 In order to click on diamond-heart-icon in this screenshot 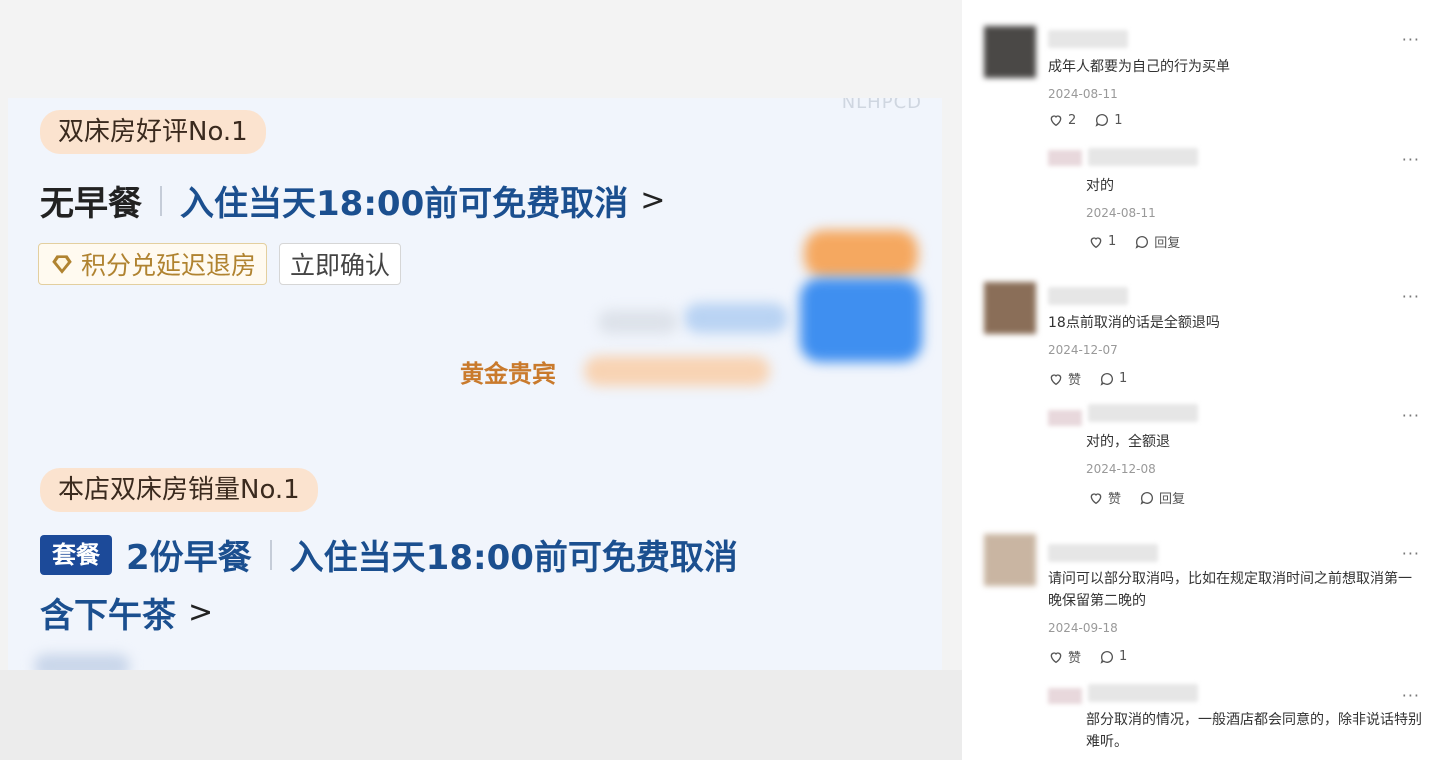, I will do `click(62, 264)`.